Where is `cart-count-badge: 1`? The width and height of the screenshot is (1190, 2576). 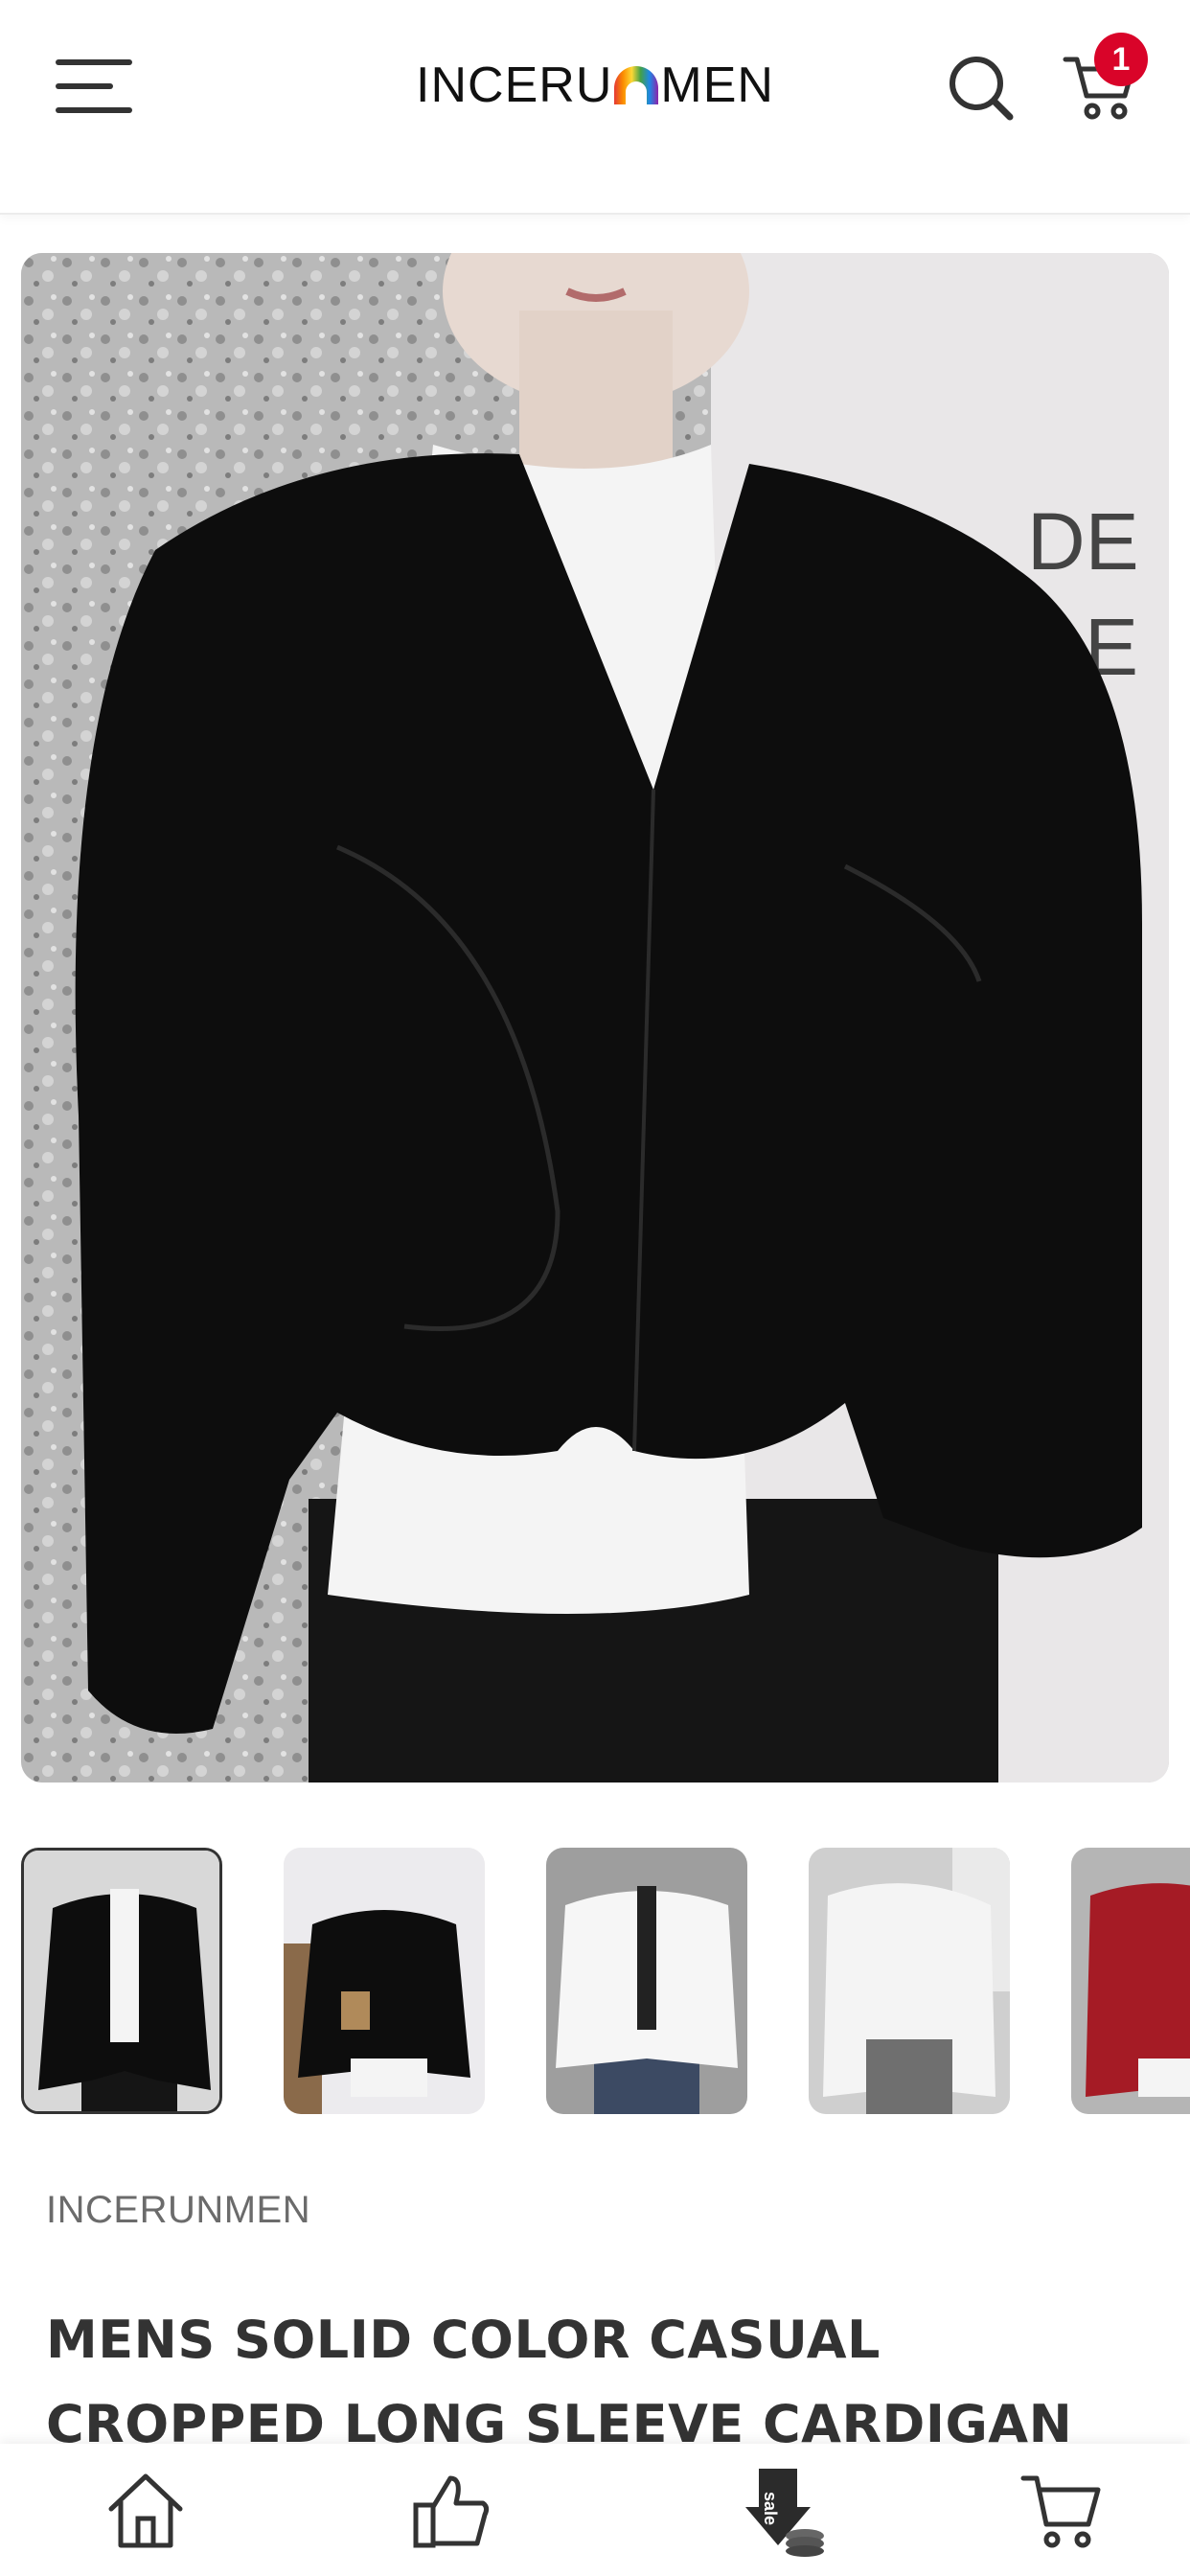 cart-count-badge: 1 is located at coordinates (1121, 59).